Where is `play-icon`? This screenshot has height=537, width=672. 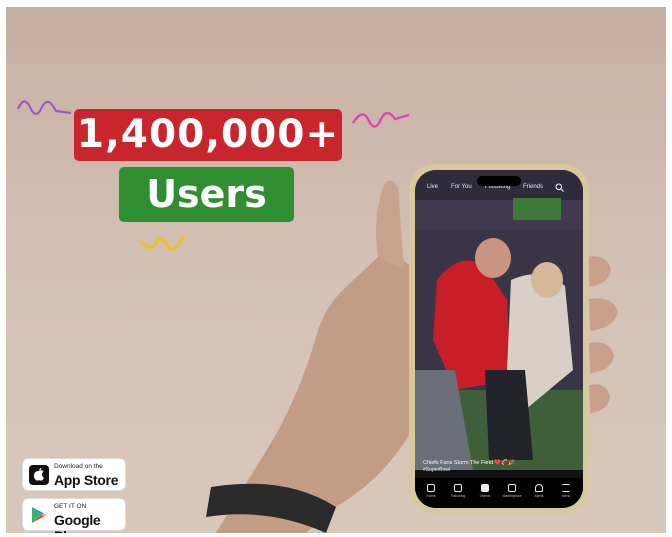 play-icon is located at coordinates (485, 488).